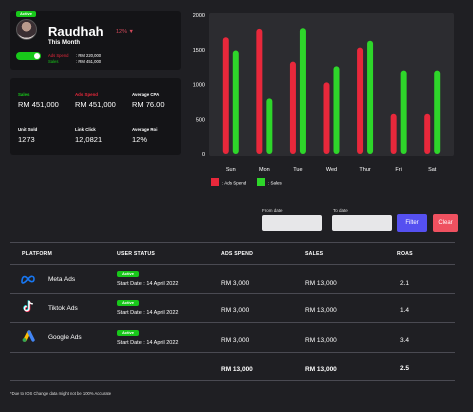 This screenshot has width=473, height=412. I want to click on google-ads-icon, so click(28, 336).